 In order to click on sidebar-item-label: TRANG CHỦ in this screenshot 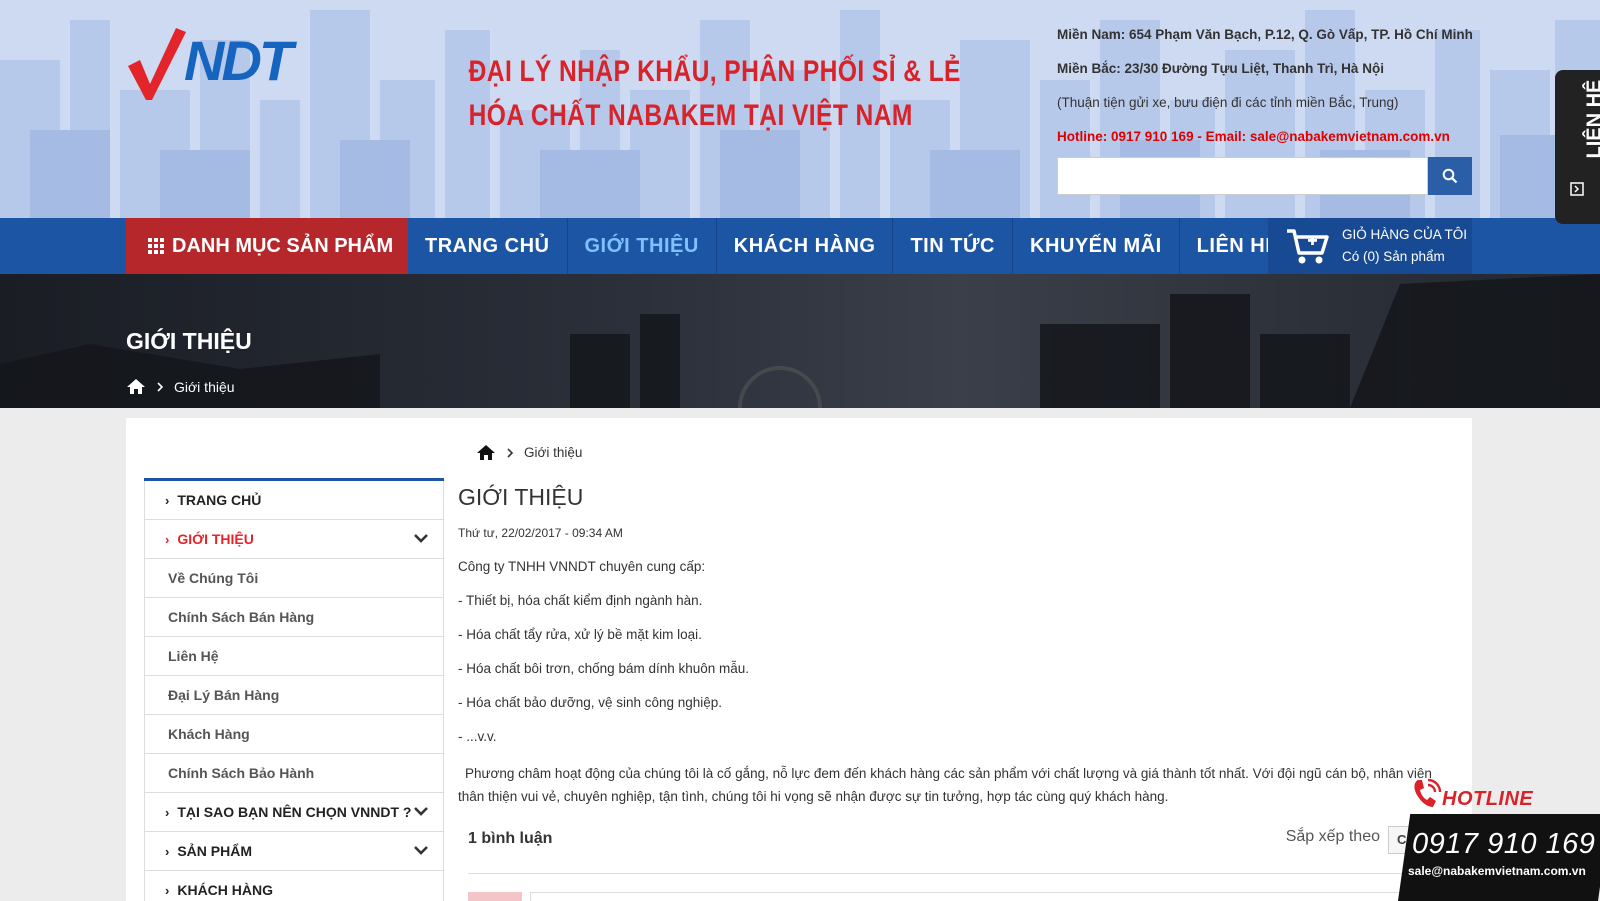, I will do `click(219, 500)`.